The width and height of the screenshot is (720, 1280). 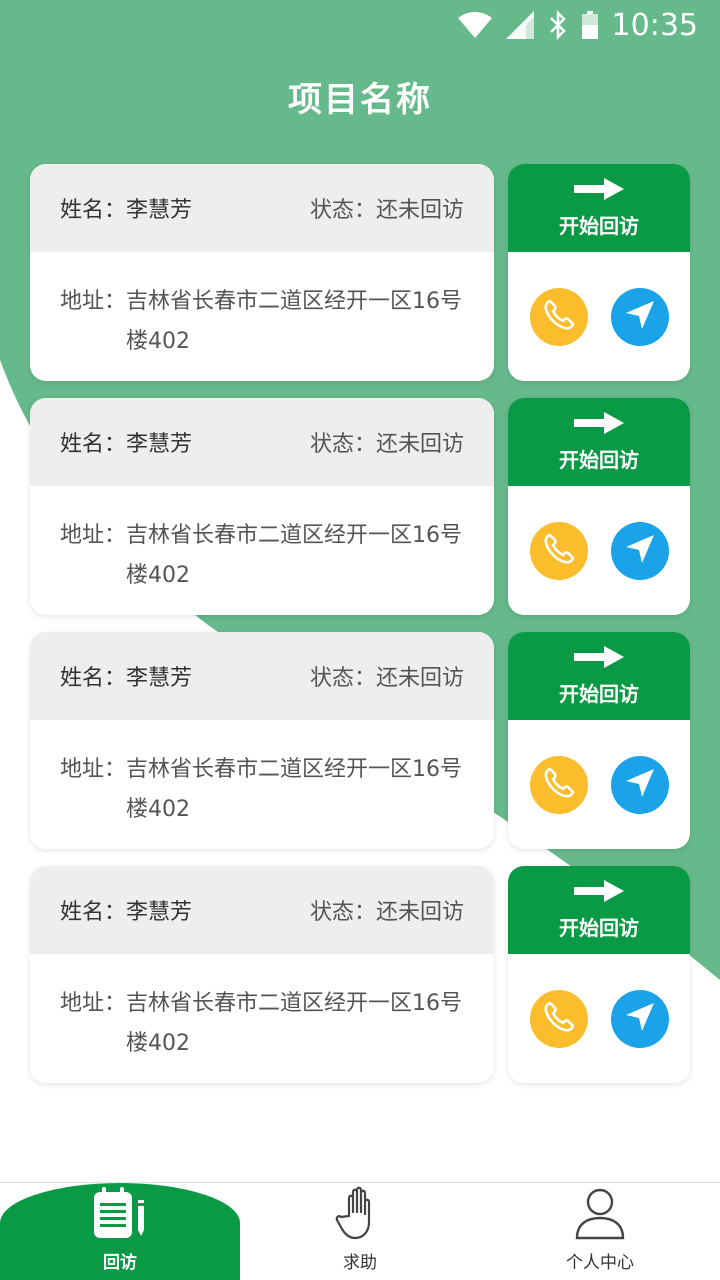 I want to click on nav-item-visit: 回访, so click(x=120, y=1231).